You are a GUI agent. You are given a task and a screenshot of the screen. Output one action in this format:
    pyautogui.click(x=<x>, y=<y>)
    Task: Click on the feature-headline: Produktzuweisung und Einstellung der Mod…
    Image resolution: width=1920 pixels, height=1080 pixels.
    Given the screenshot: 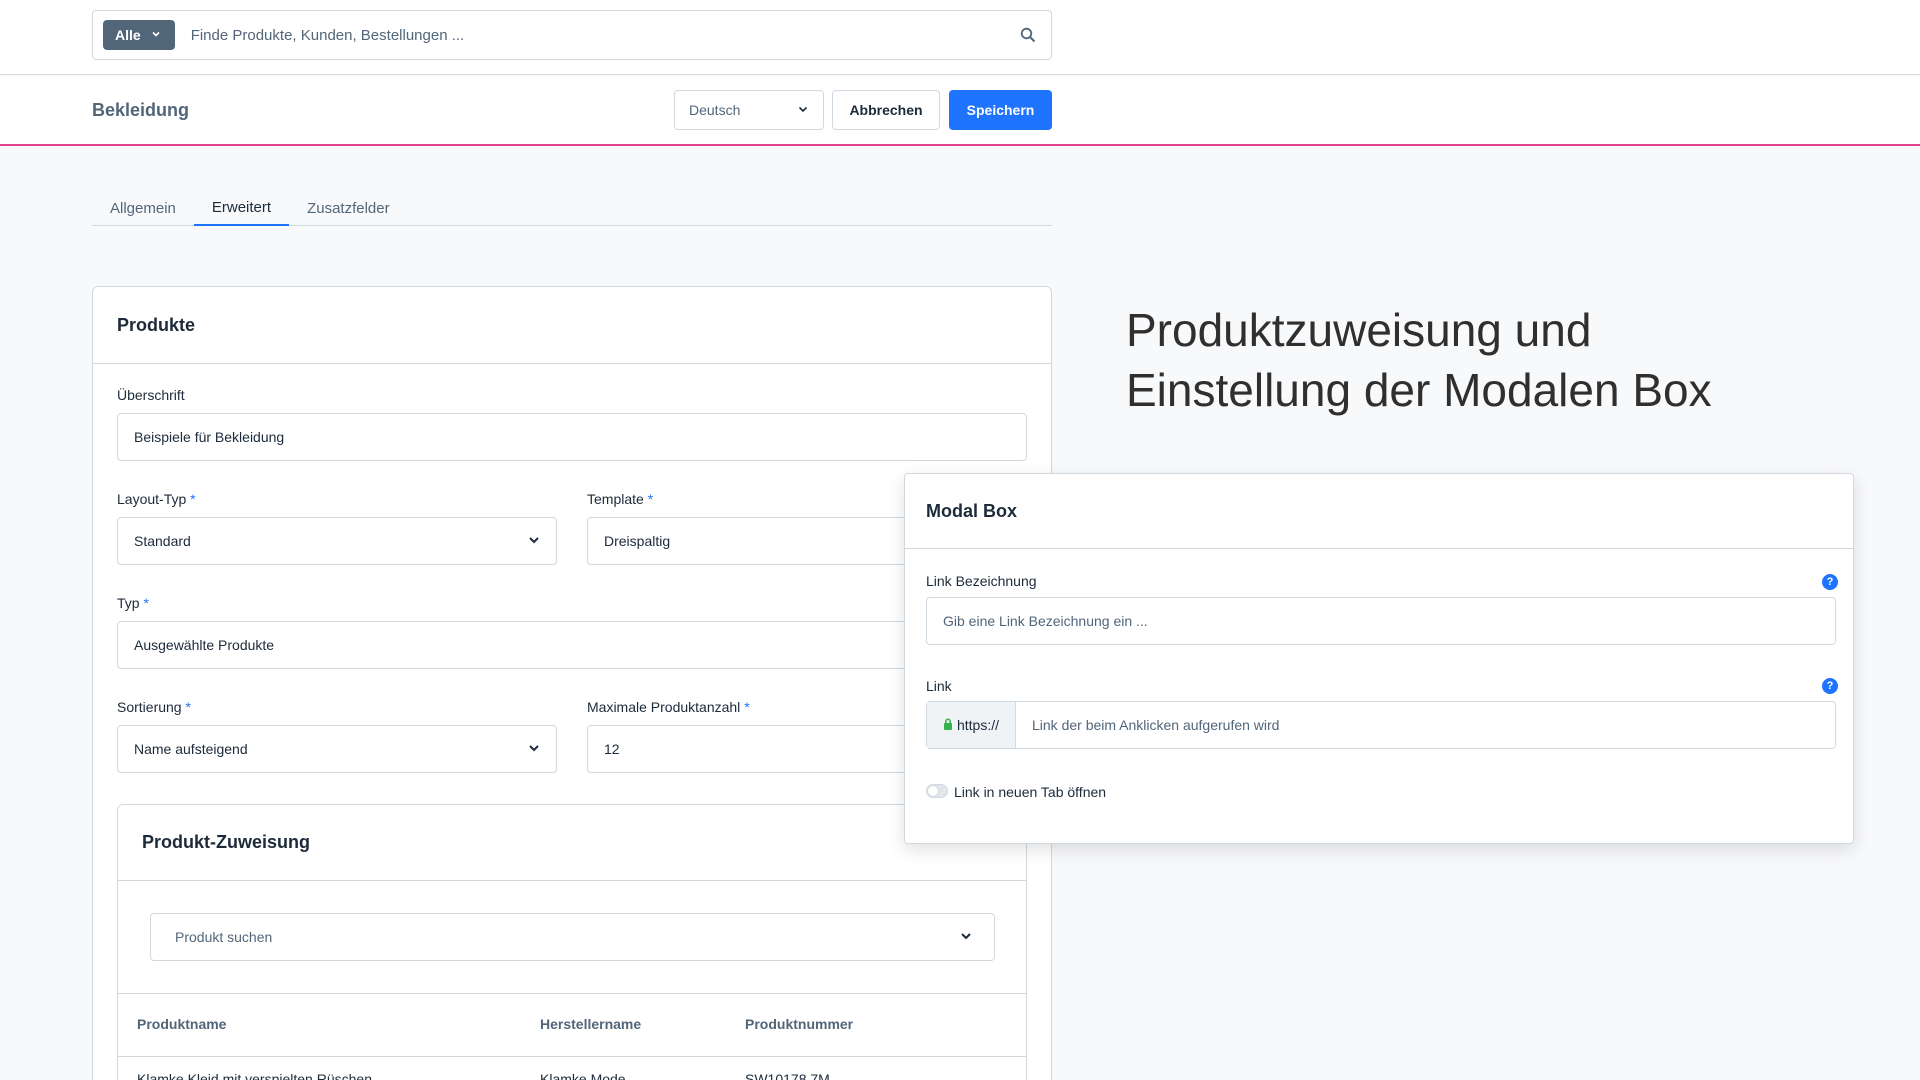 What is the action you would take?
    pyautogui.click(x=1476, y=360)
    